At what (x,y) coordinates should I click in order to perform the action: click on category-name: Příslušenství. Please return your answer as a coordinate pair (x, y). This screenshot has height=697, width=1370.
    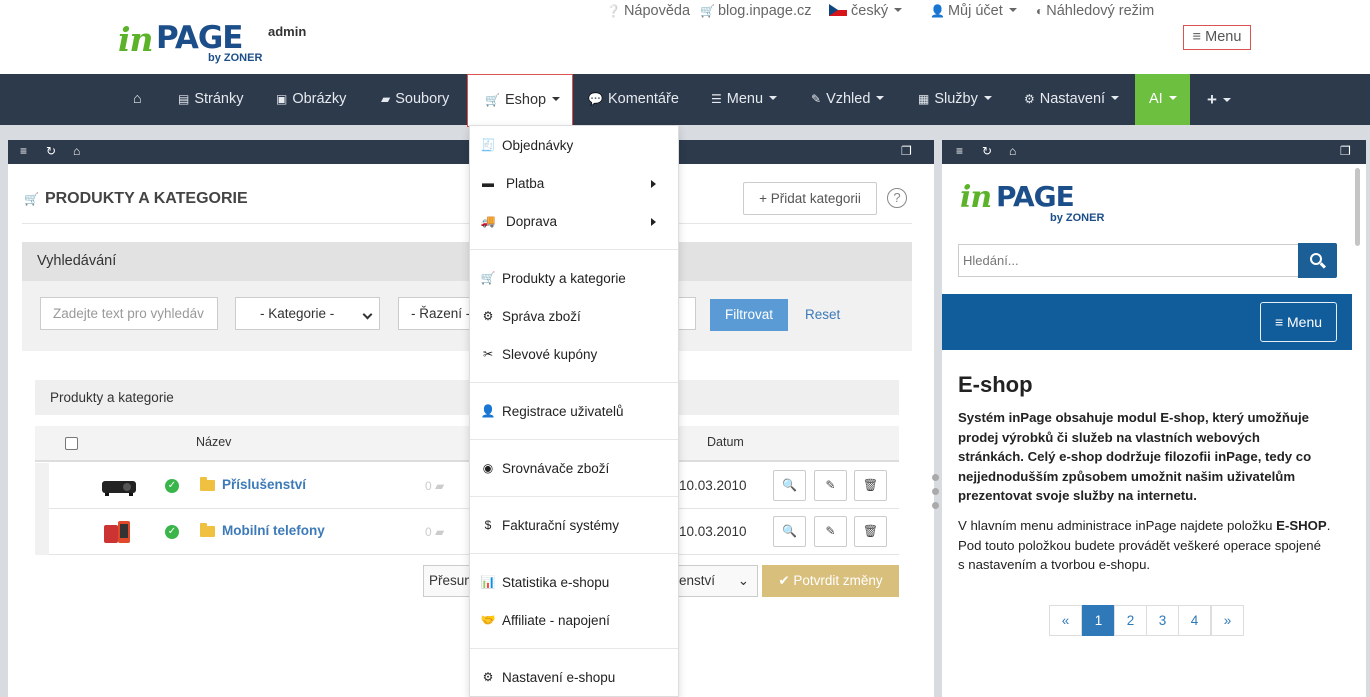
    Looking at the image, I should click on (264, 484).